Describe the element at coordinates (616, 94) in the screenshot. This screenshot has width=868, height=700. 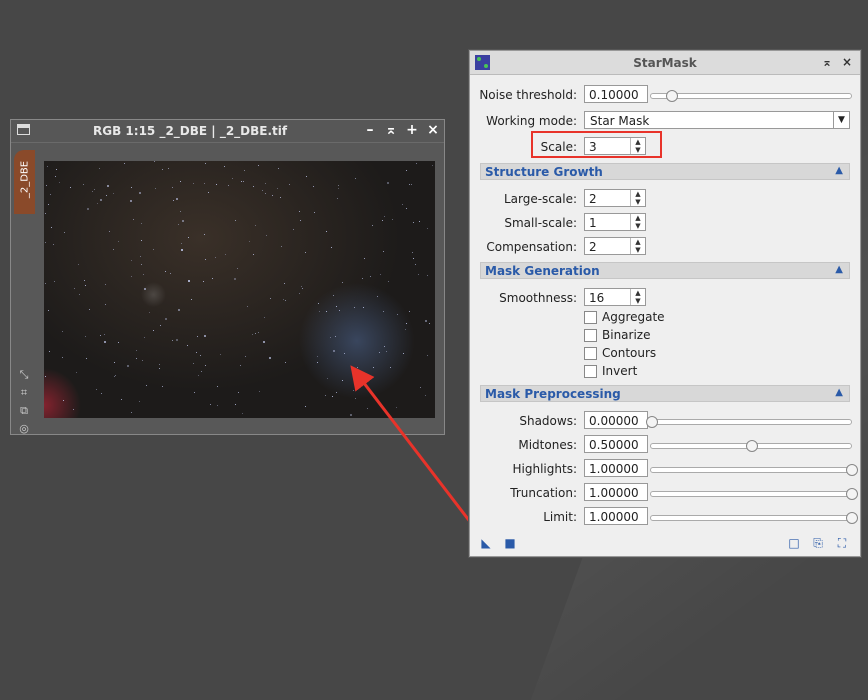
I see `noise-threshold-input: 0.10000` at that location.